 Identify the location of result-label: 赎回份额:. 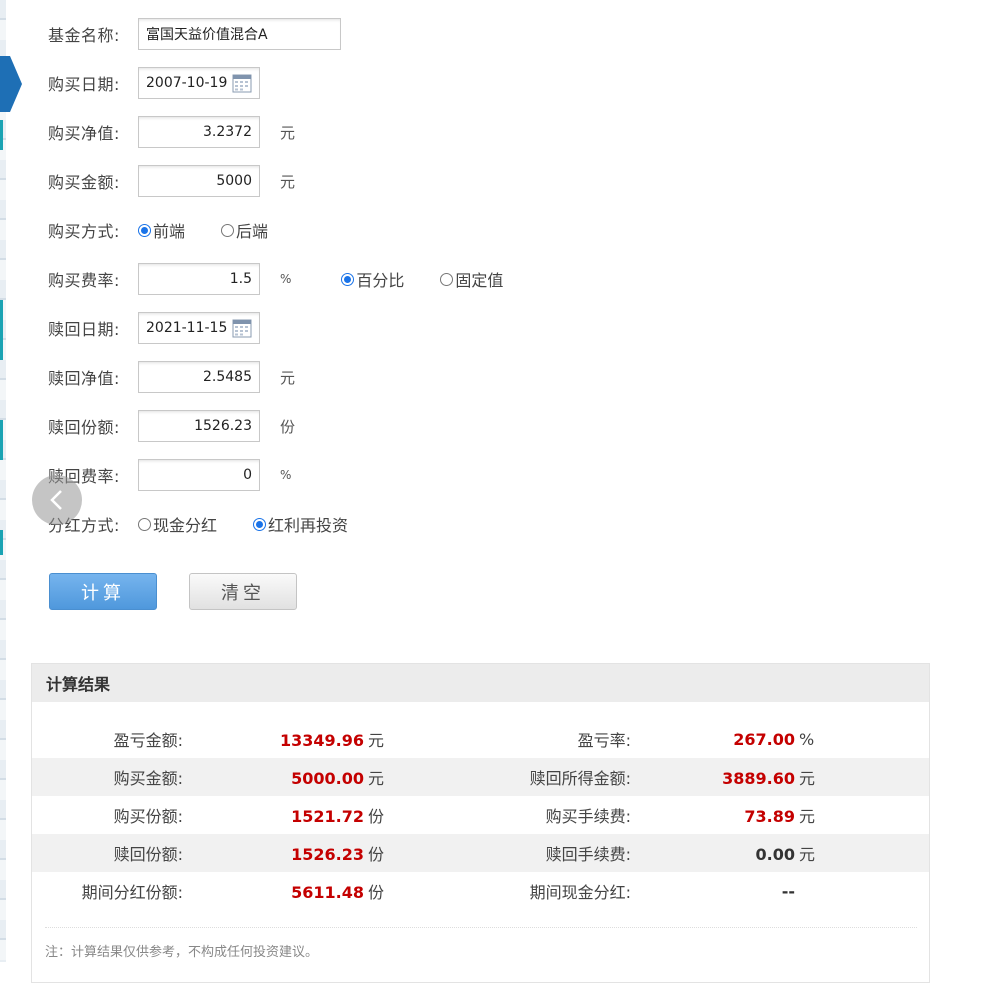
(148, 854).